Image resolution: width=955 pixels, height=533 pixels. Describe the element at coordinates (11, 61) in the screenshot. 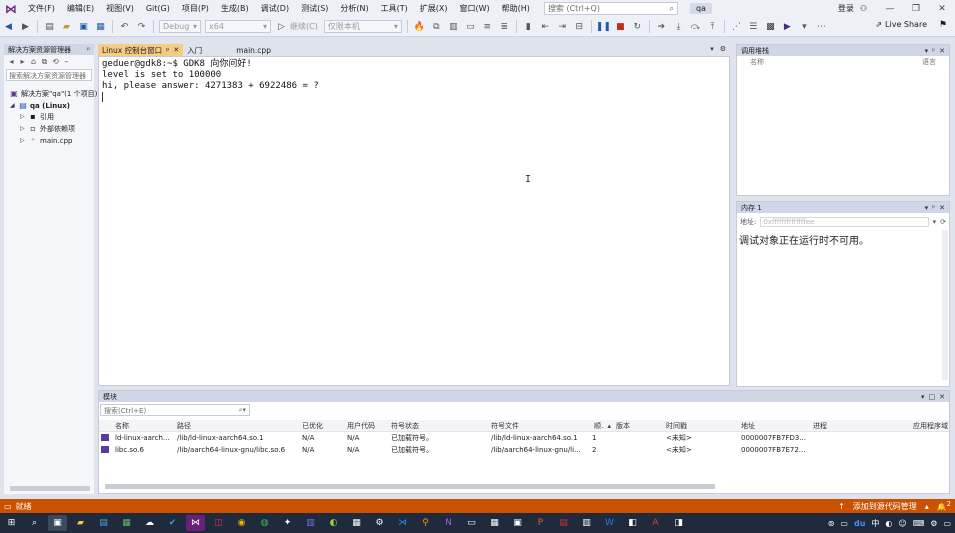

I see `back-icon: ◂` at that location.